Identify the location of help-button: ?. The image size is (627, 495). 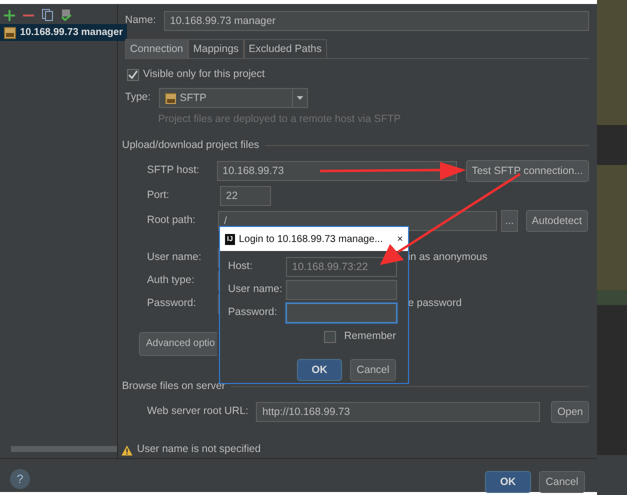
(20, 478).